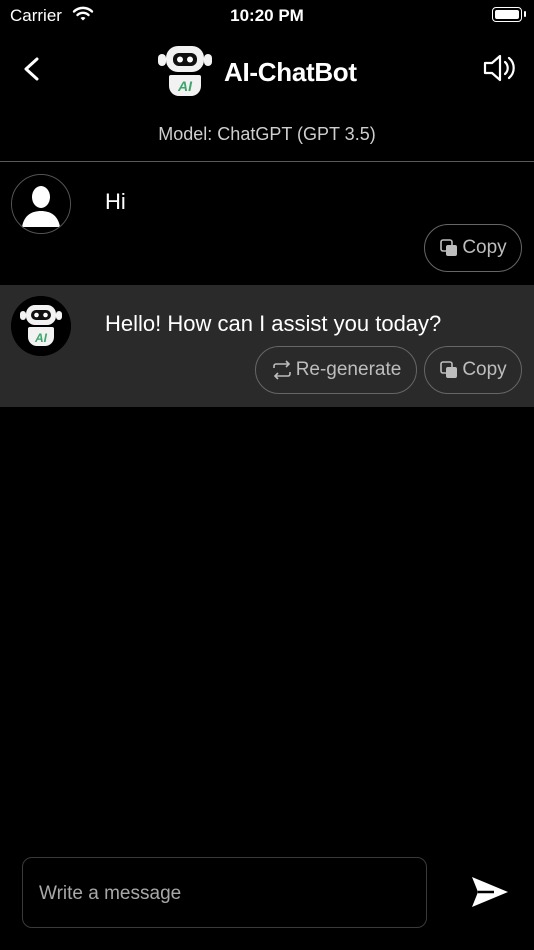 This screenshot has width=534, height=950. I want to click on status-time: 10:20 PM, so click(267, 15).